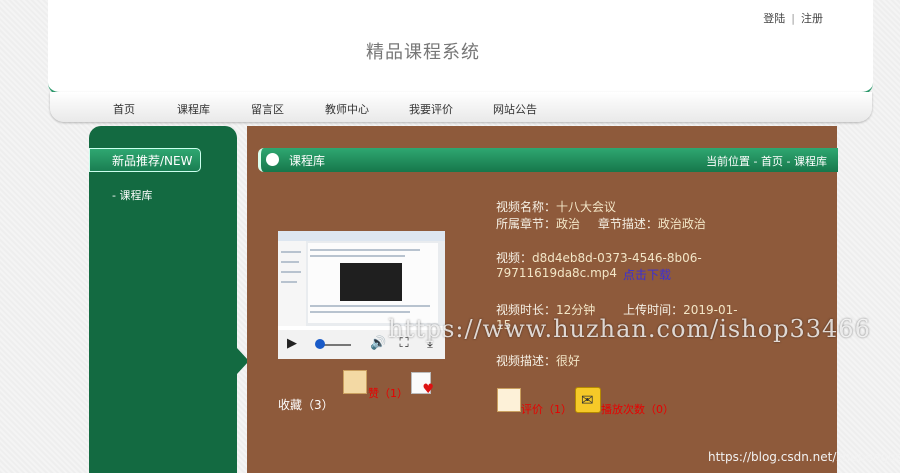 The image size is (900, 473). I want to click on video-frame, so click(361, 278).